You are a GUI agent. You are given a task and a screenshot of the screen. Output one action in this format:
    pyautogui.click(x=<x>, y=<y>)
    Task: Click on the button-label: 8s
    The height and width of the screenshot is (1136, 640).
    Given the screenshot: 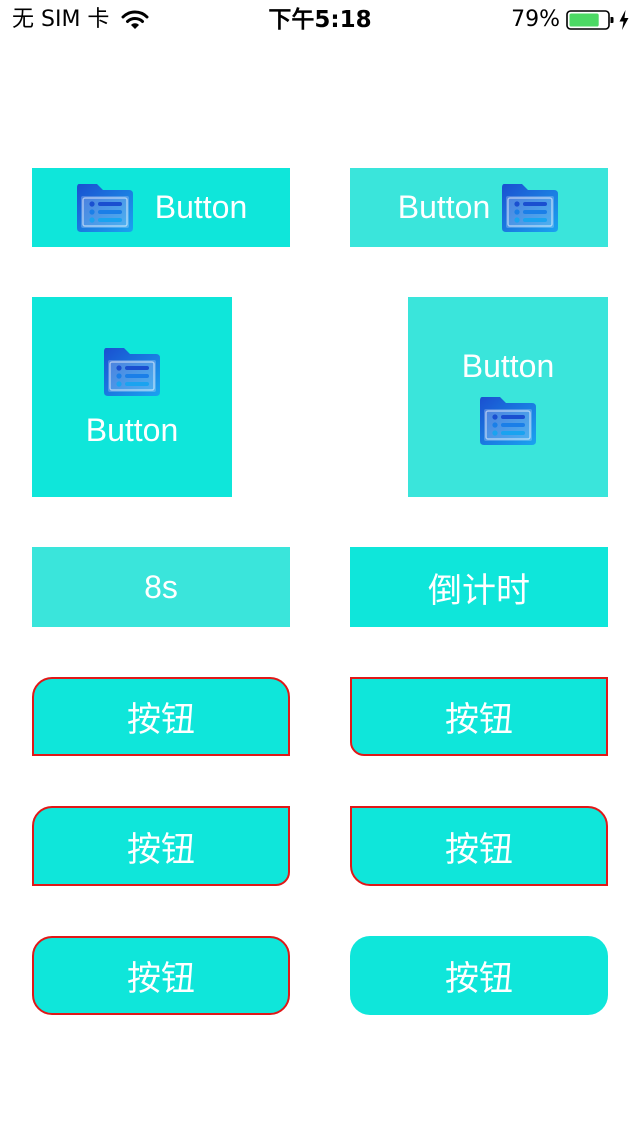 What is the action you would take?
    pyautogui.click(x=161, y=586)
    